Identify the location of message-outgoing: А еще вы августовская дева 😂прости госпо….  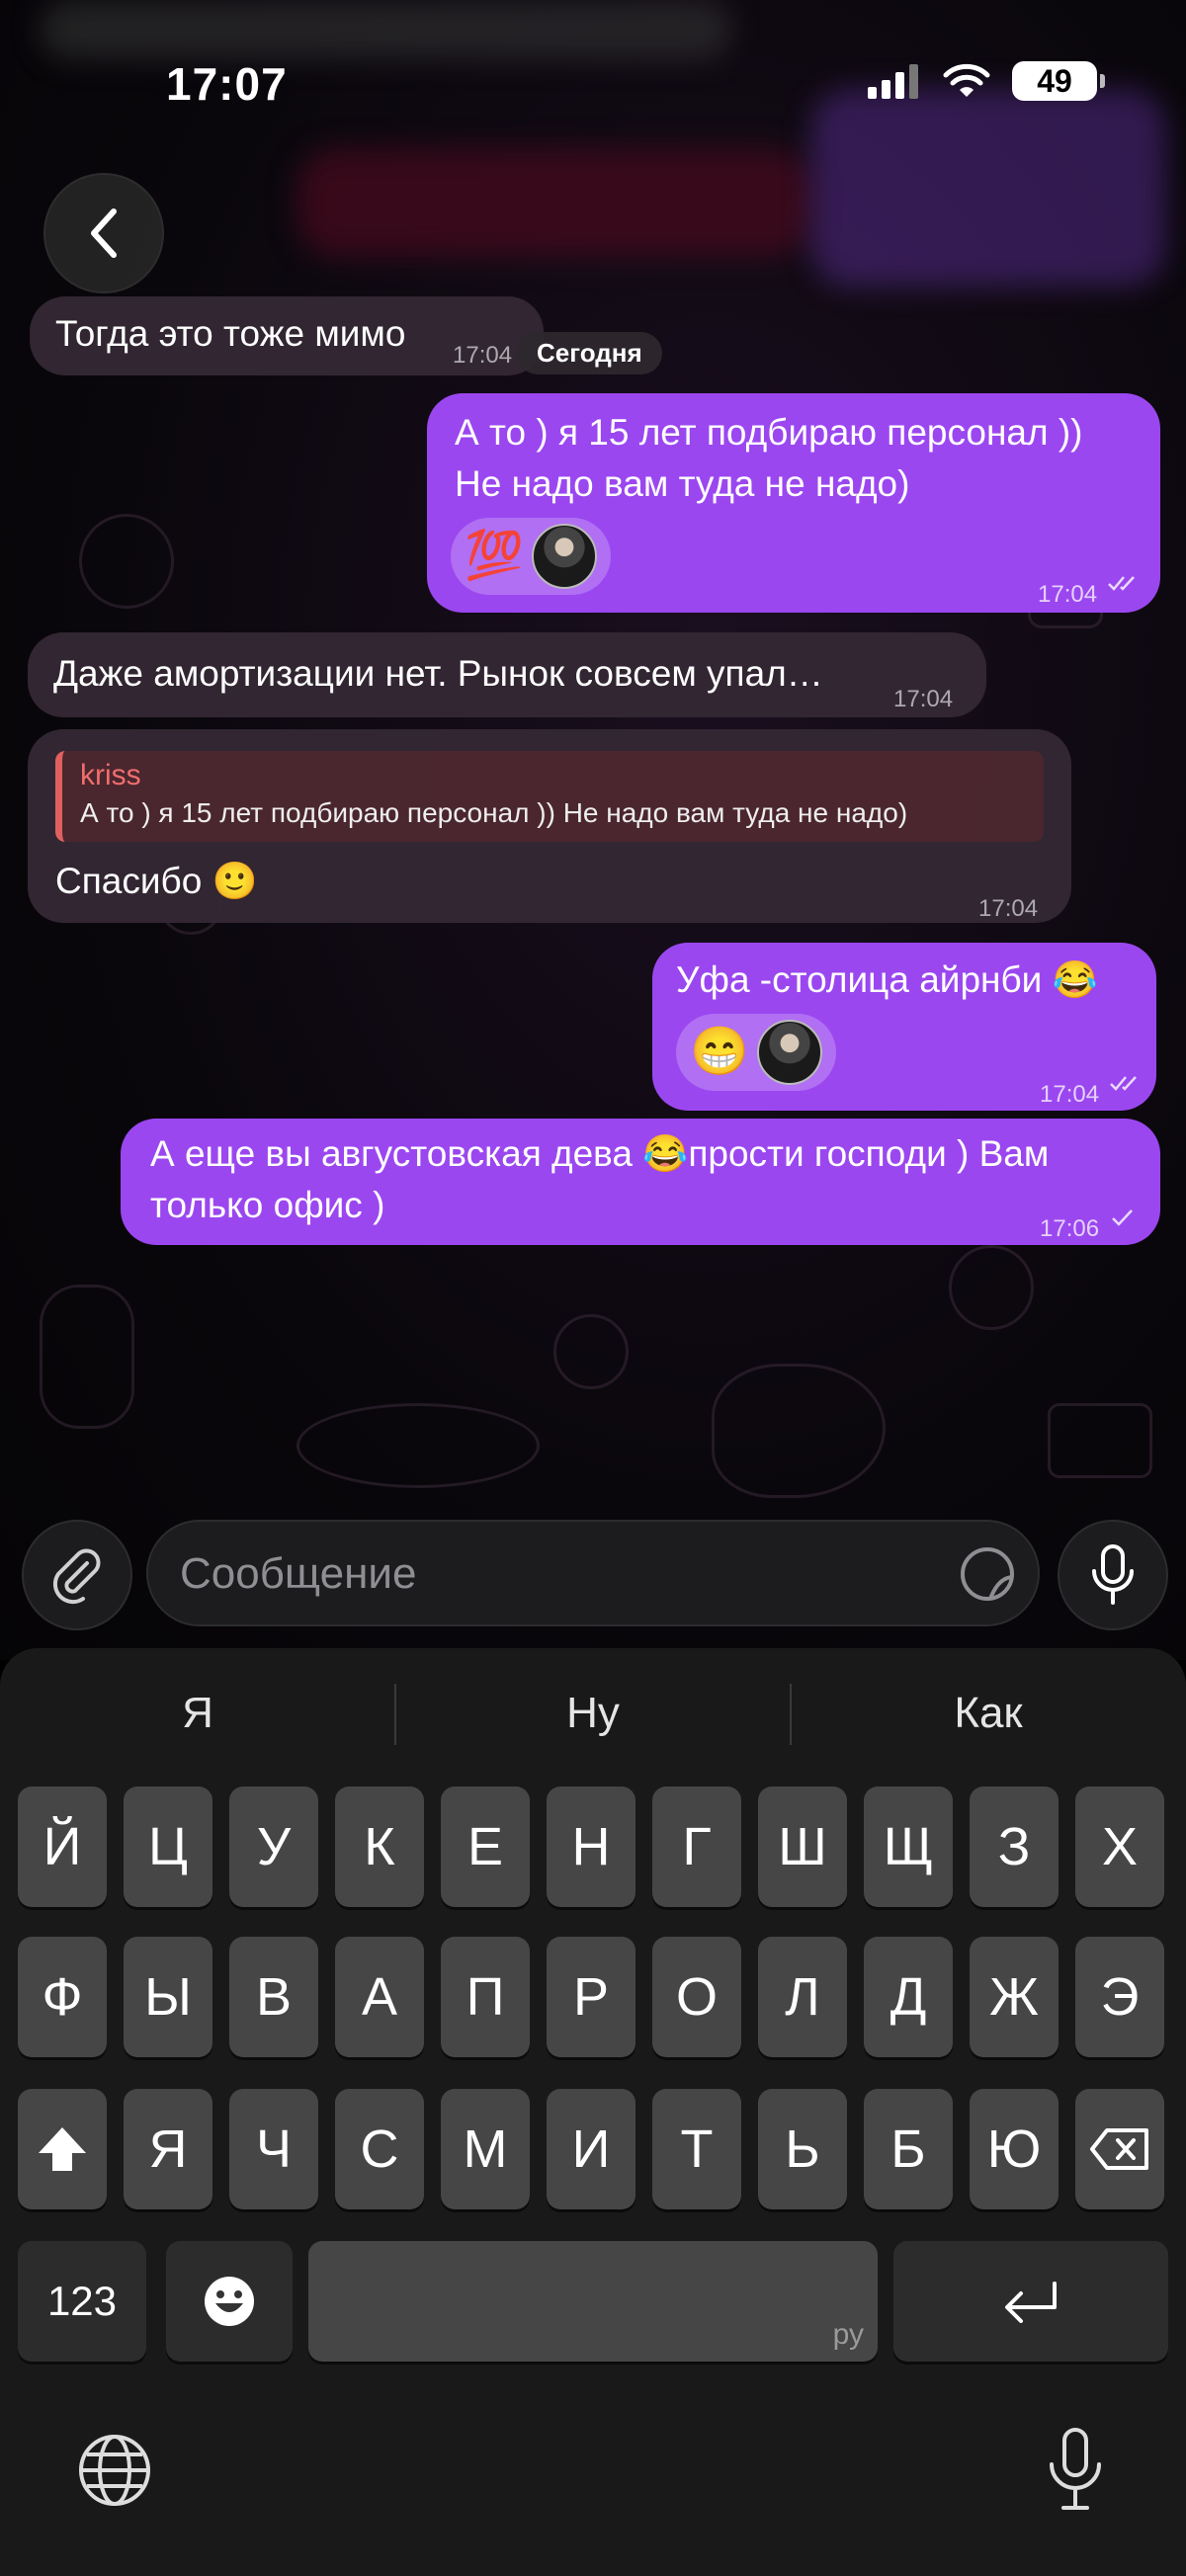
(640, 1182).